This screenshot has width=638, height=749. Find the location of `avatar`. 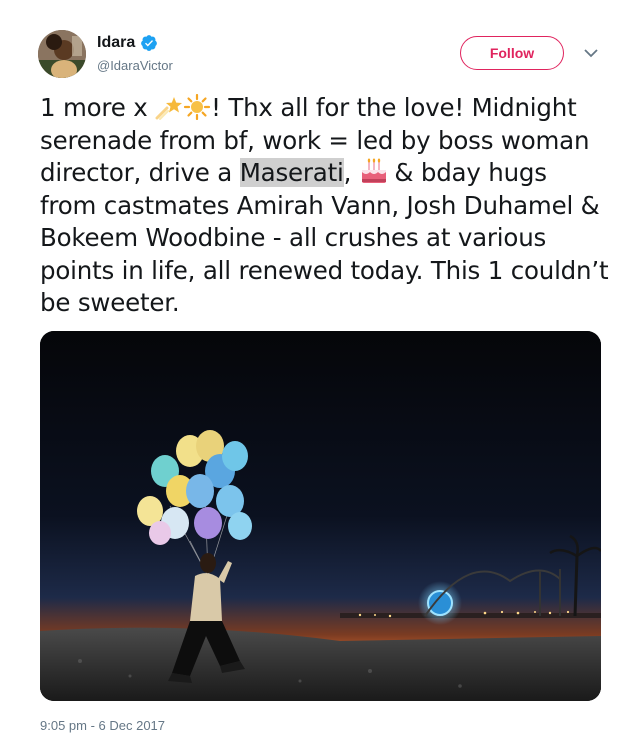

avatar is located at coordinates (62, 54).